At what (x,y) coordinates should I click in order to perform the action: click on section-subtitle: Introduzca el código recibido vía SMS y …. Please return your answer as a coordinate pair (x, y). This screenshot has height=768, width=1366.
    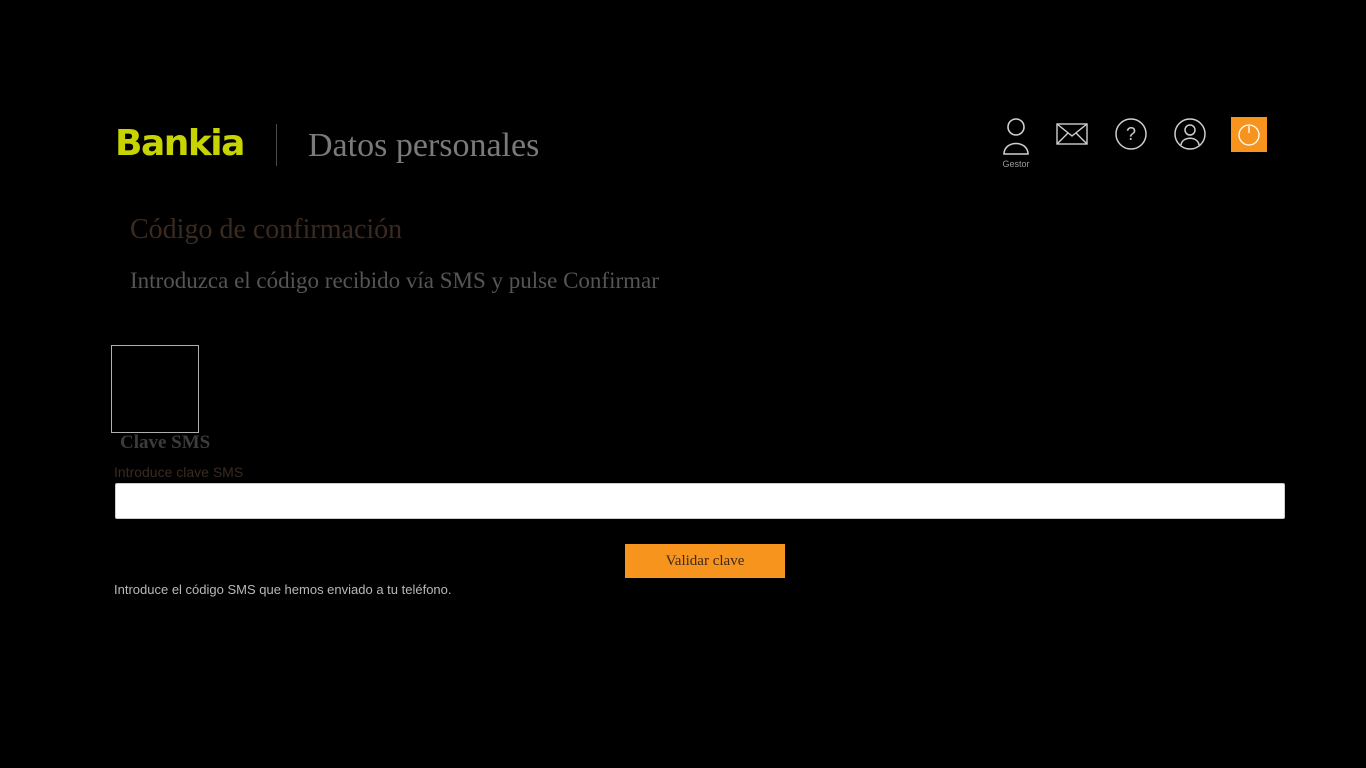
    Looking at the image, I should click on (394, 280).